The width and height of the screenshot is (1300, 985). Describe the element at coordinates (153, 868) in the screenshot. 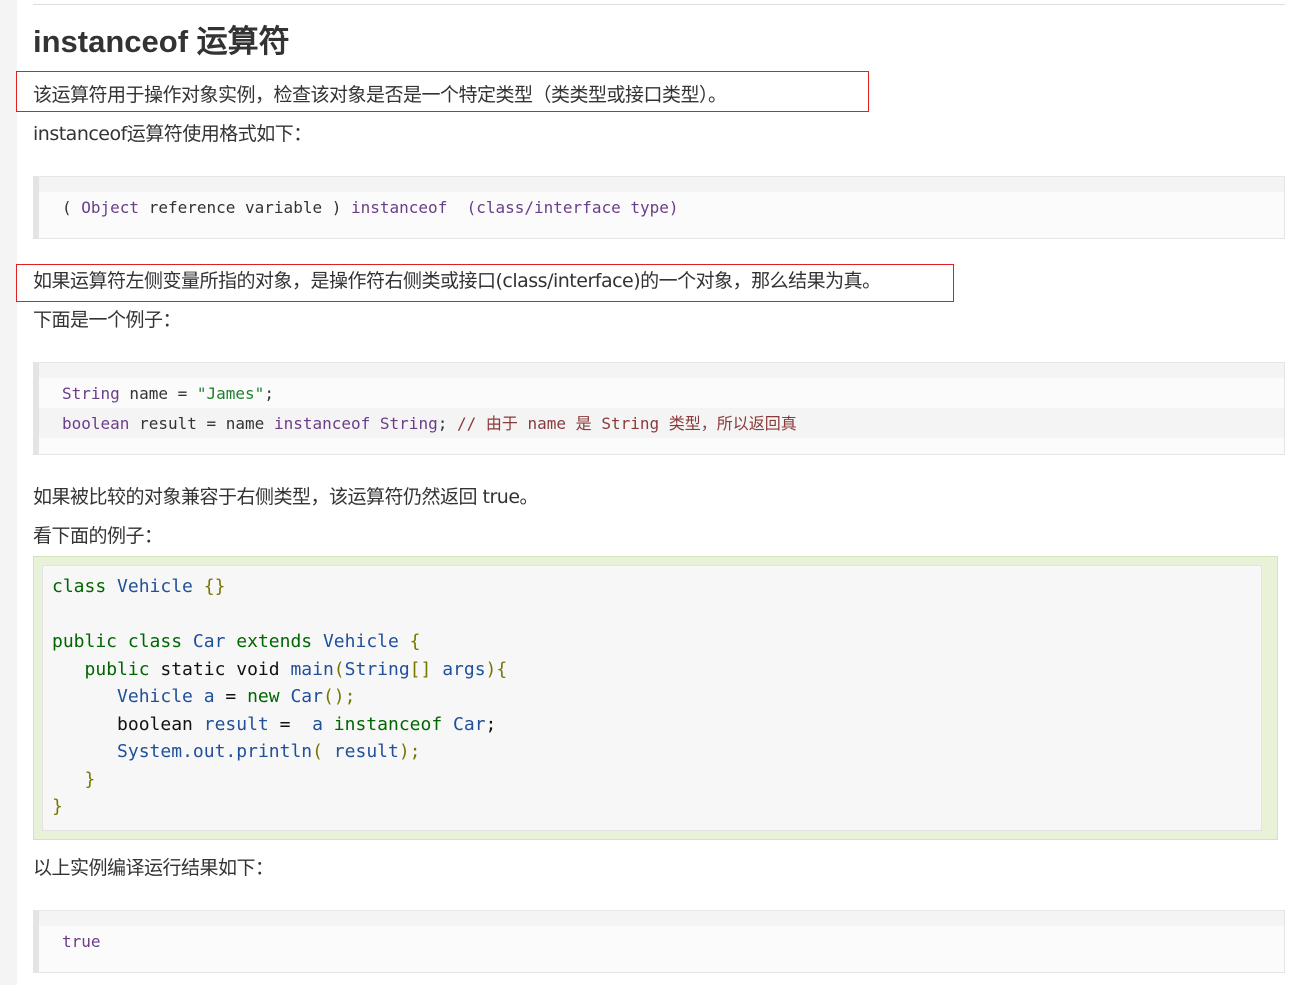

I see `result-label: 以上实例编译运行结果如下：` at that location.